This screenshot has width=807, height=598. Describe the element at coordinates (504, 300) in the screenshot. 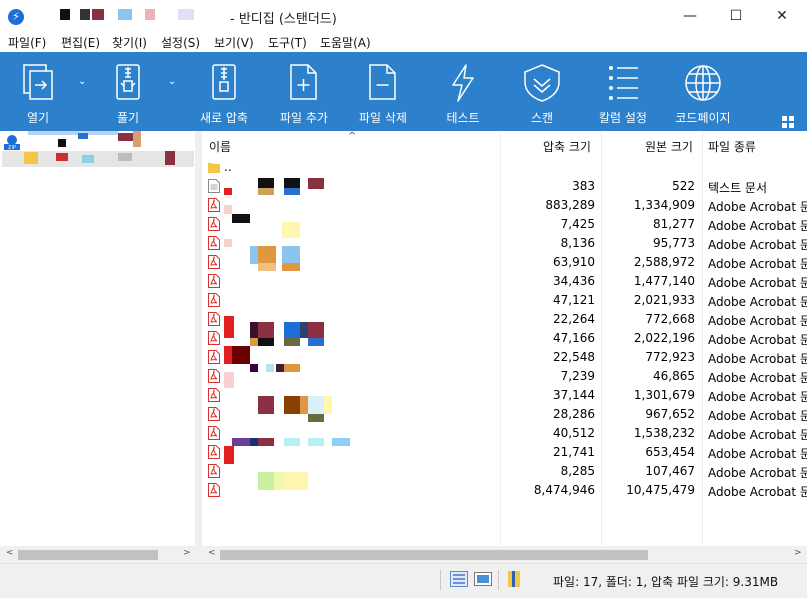

I see `table-row: 47,121 2,021,933 Adobe Acrobat 문` at that location.